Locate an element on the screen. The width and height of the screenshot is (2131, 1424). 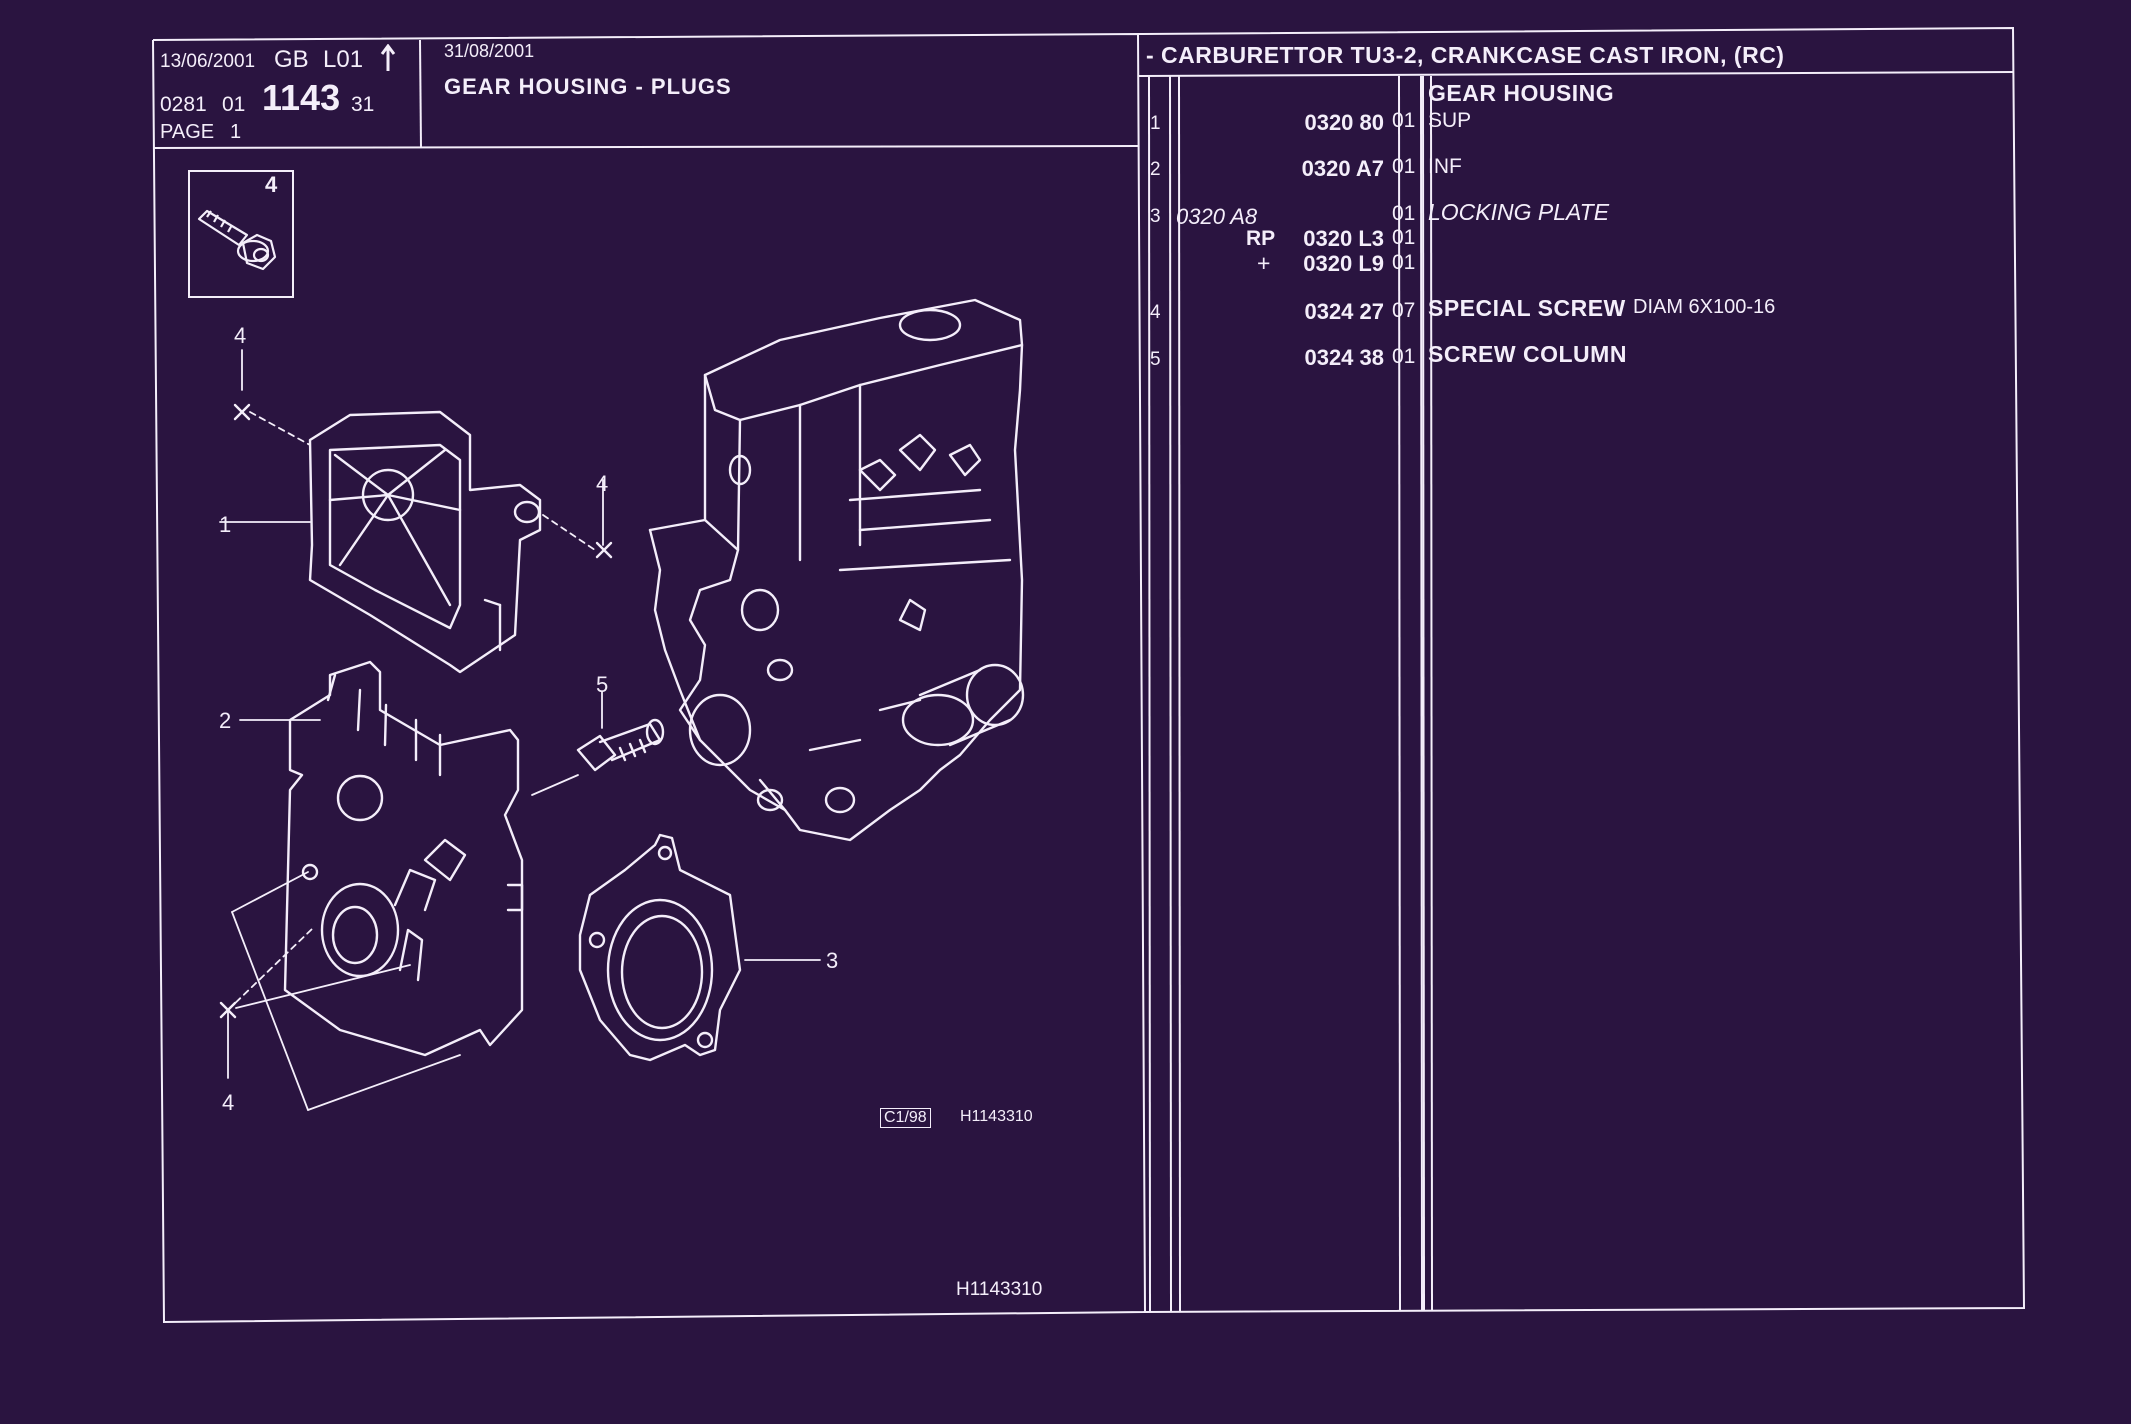
callout-3: 3 is located at coordinates (832, 960).